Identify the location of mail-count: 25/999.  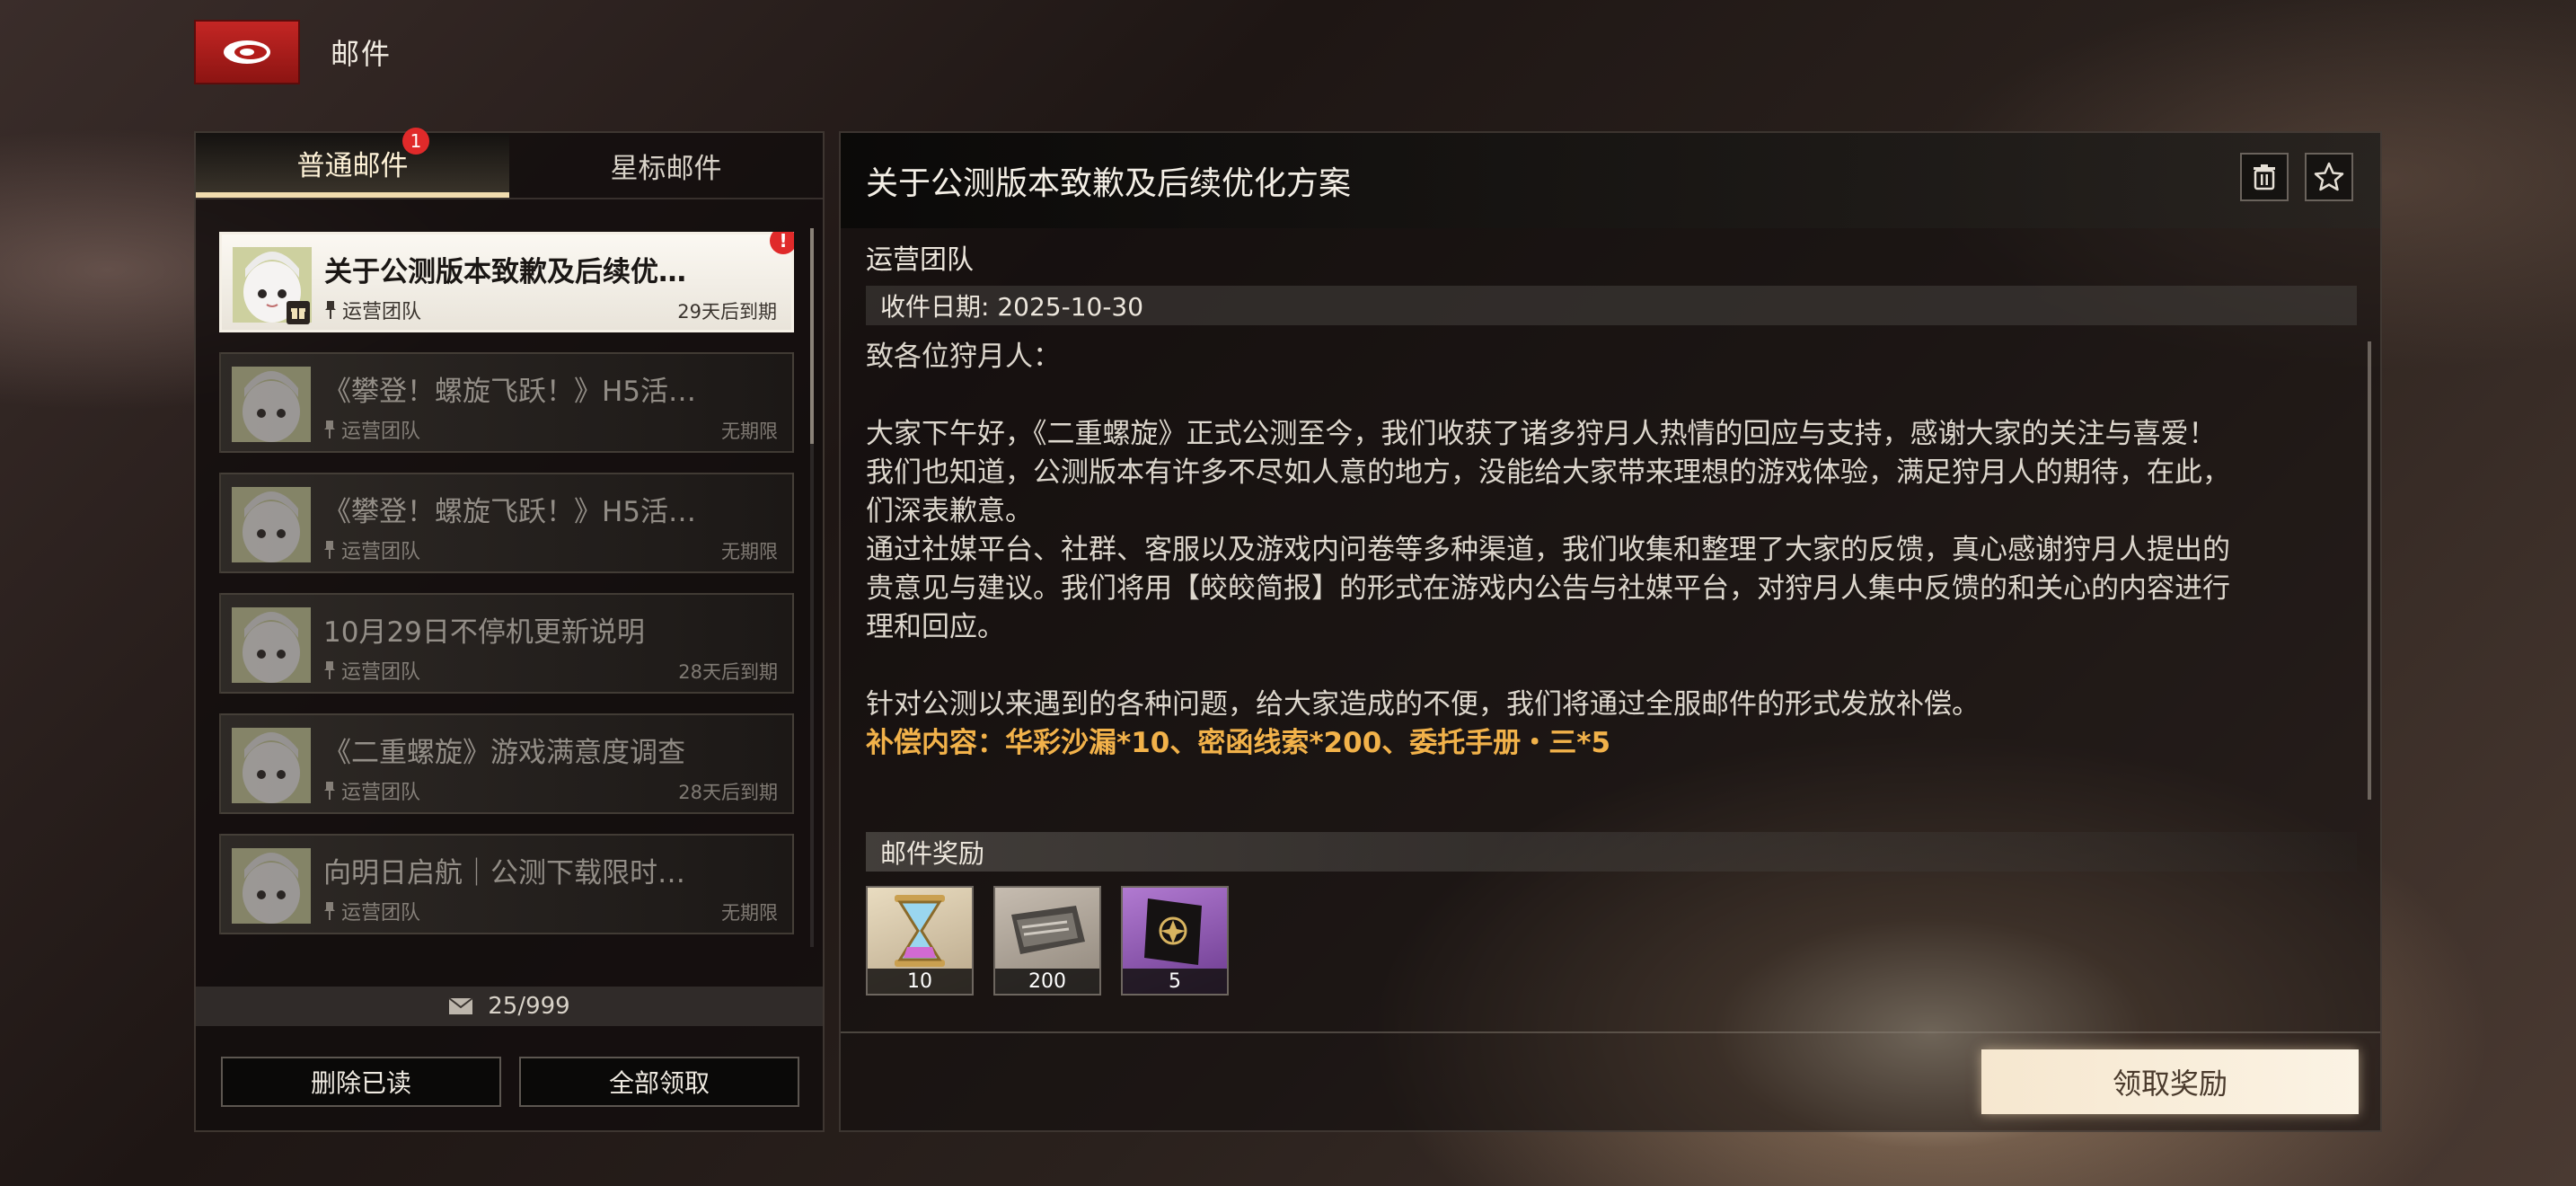
(529, 1006).